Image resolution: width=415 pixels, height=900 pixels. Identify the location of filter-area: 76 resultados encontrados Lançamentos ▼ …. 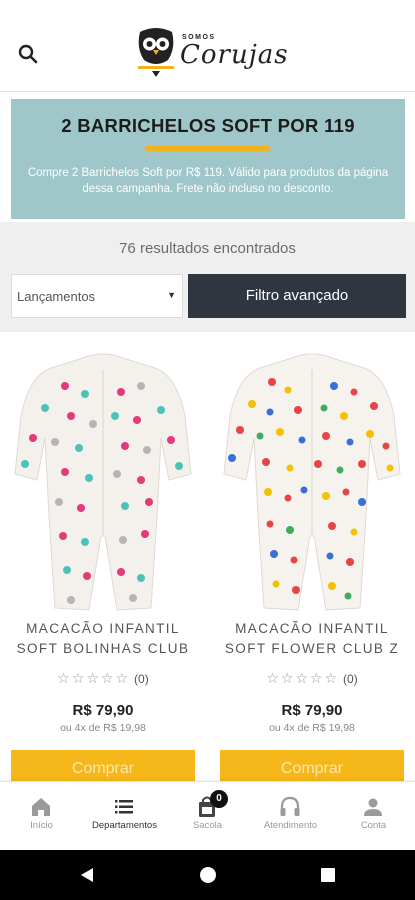
(207, 277).